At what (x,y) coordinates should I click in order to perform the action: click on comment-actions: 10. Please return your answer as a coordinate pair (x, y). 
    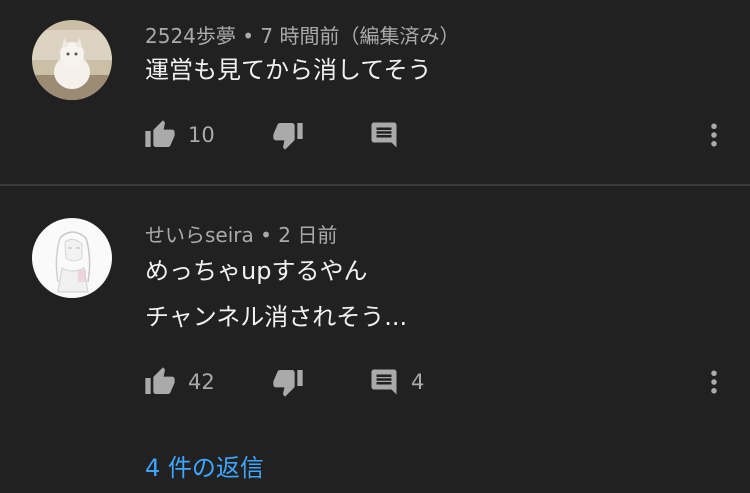
    Looking at the image, I should click on (375, 135).